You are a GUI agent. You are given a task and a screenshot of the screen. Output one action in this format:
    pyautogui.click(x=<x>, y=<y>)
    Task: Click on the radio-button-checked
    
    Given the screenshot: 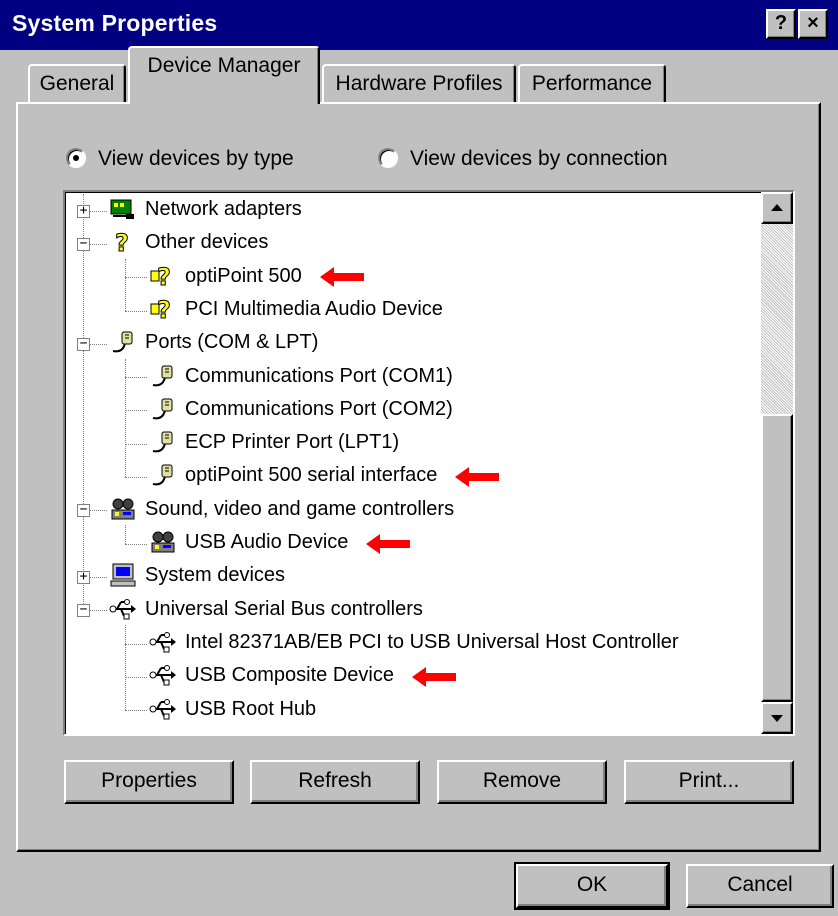 What is the action you would take?
    pyautogui.click(x=76, y=158)
    